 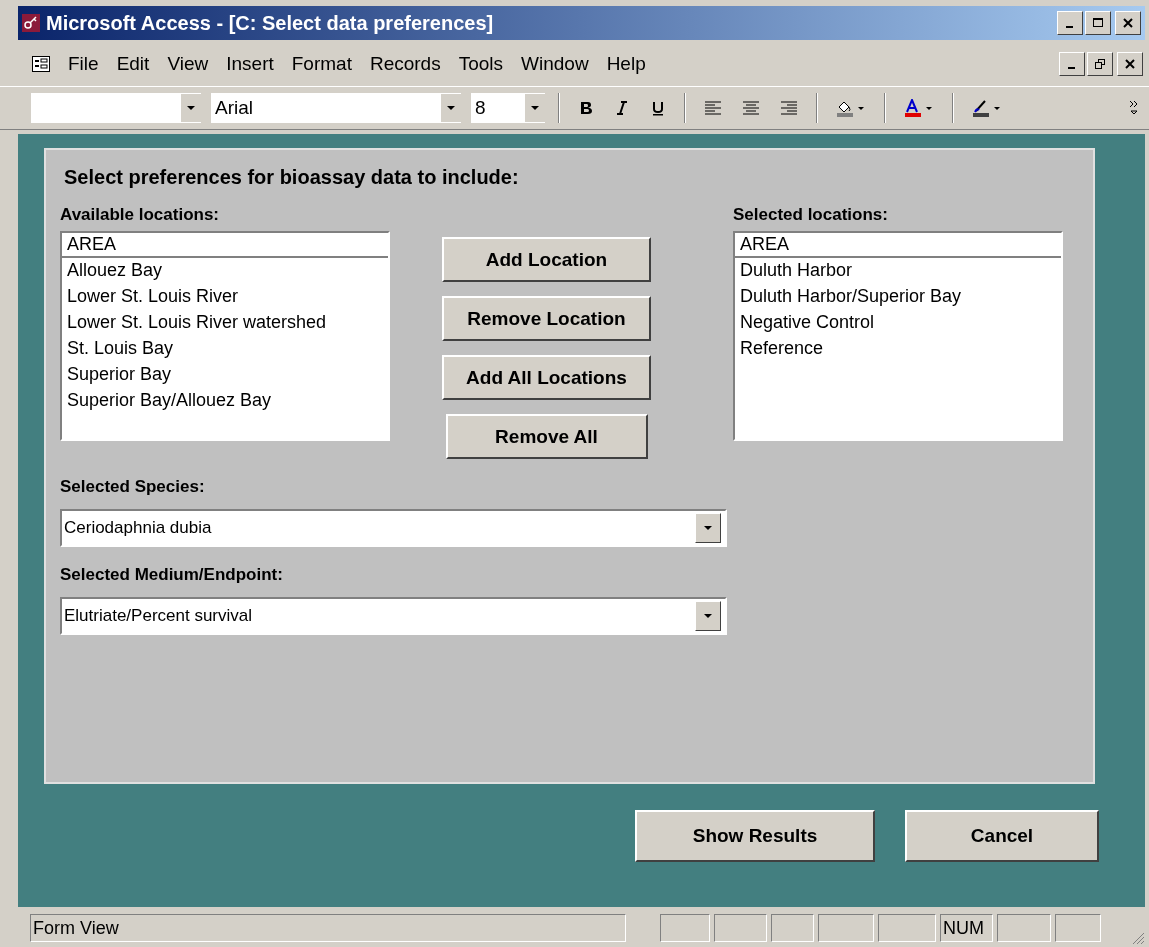 What do you see at coordinates (225, 323) in the screenshot?
I see `list-item: Lower St. Louis River watershed` at bounding box center [225, 323].